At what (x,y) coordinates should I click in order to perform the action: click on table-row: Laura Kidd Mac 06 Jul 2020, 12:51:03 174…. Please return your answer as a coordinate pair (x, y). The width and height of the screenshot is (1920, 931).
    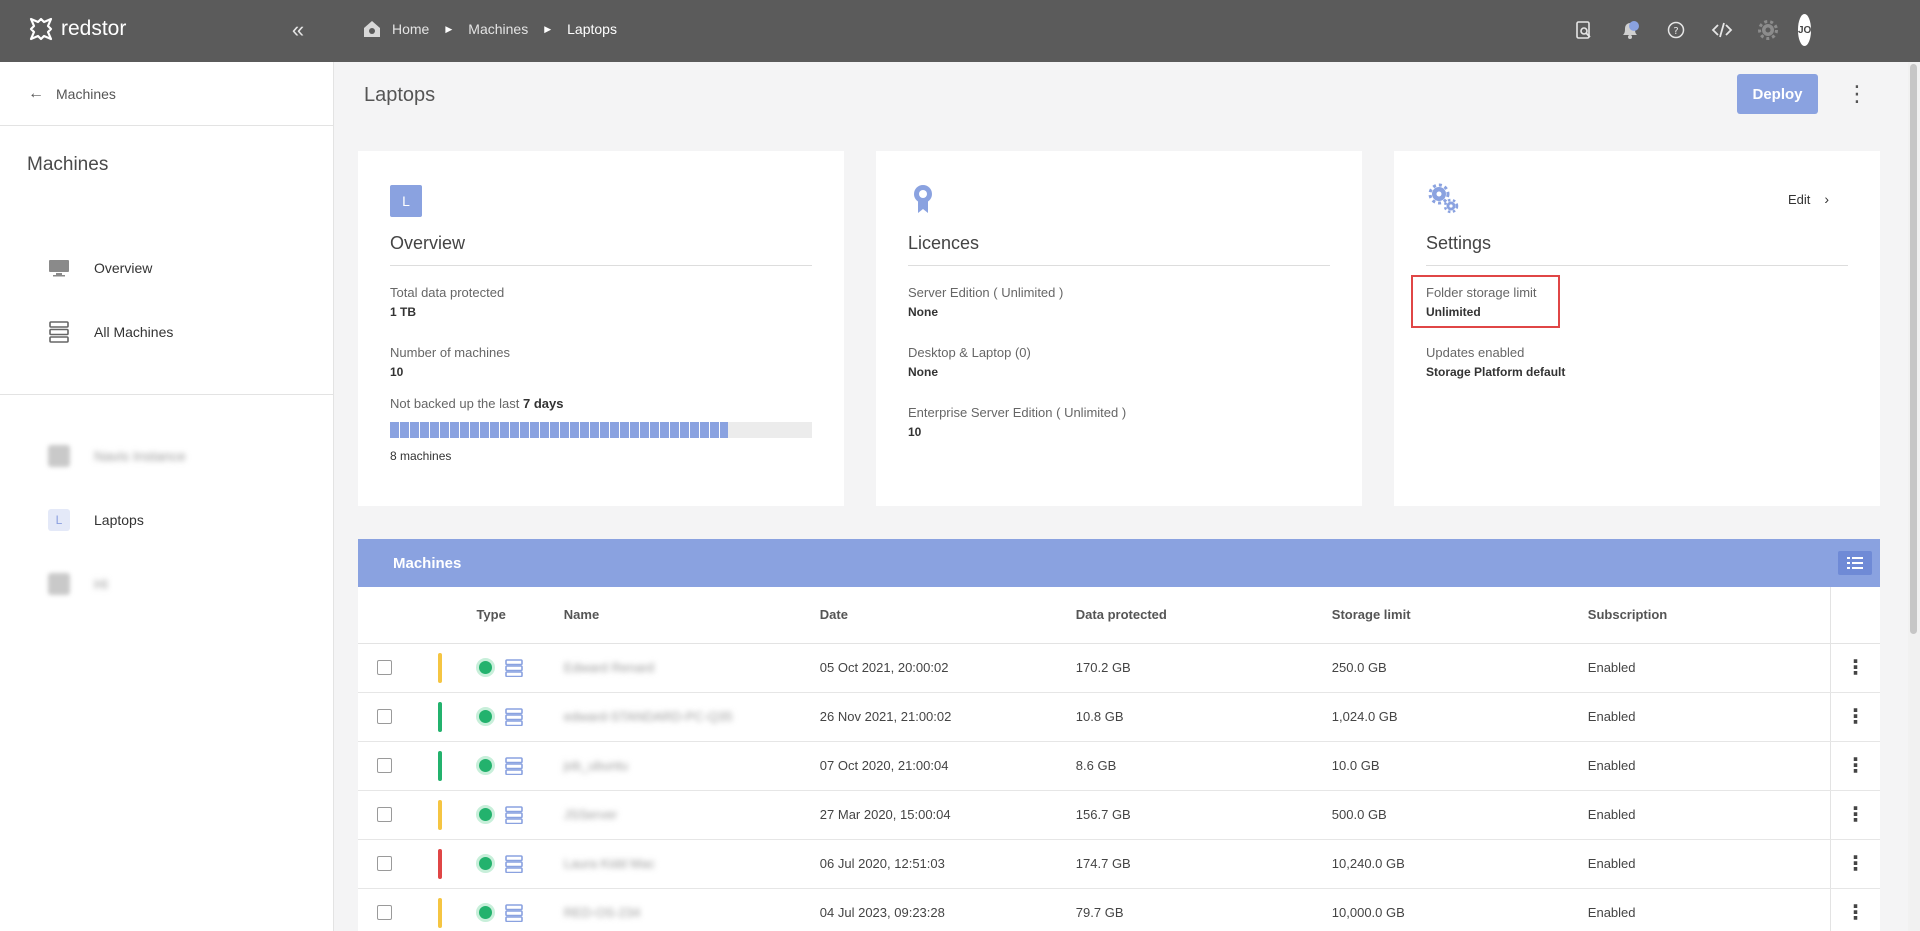
    Looking at the image, I should click on (1119, 864).